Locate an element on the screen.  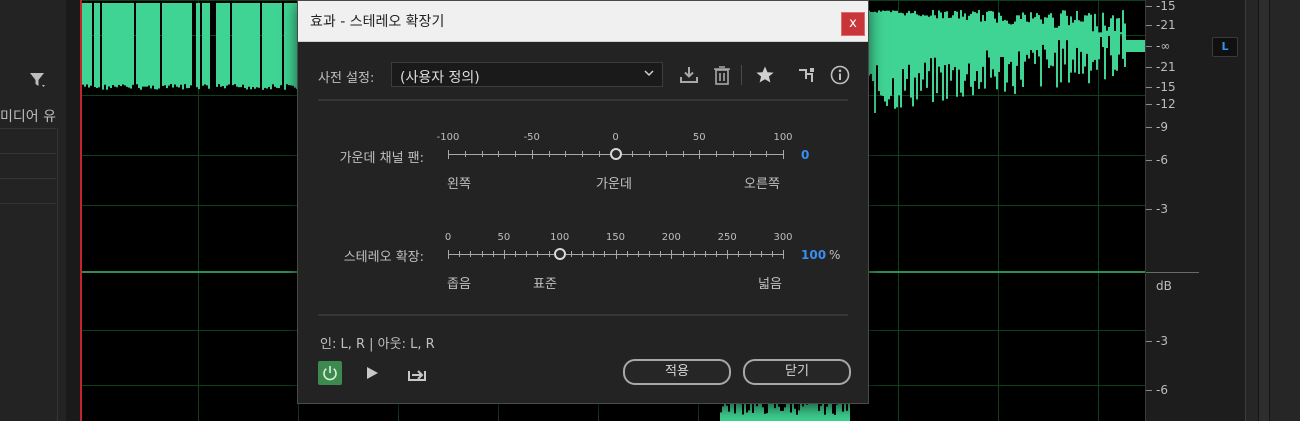
preset-dropdown: (사용자 정의) is located at coordinates (527, 74).